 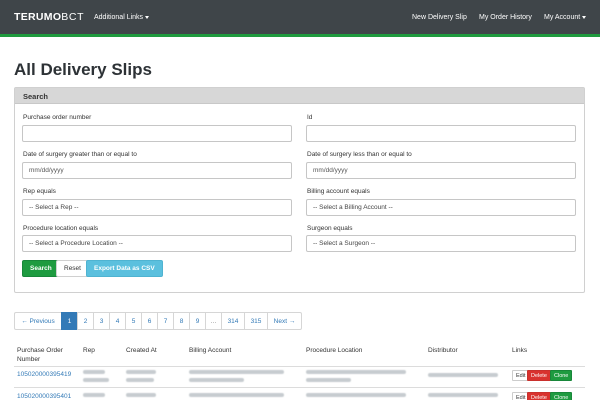 What do you see at coordinates (441, 243) in the screenshot?
I see `surgeon-select: -- Select a Surgeon --` at bounding box center [441, 243].